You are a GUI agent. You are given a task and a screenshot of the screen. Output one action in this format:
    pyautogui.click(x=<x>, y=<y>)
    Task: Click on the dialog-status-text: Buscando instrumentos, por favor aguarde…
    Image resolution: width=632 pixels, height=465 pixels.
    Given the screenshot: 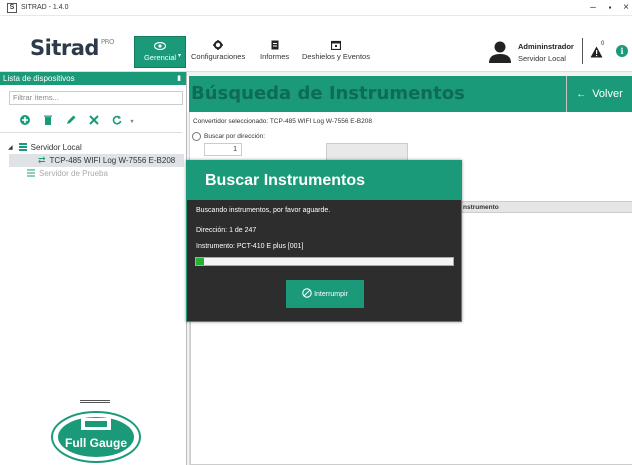 What is the action you would take?
    pyautogui.click(x=263, y=210)
    